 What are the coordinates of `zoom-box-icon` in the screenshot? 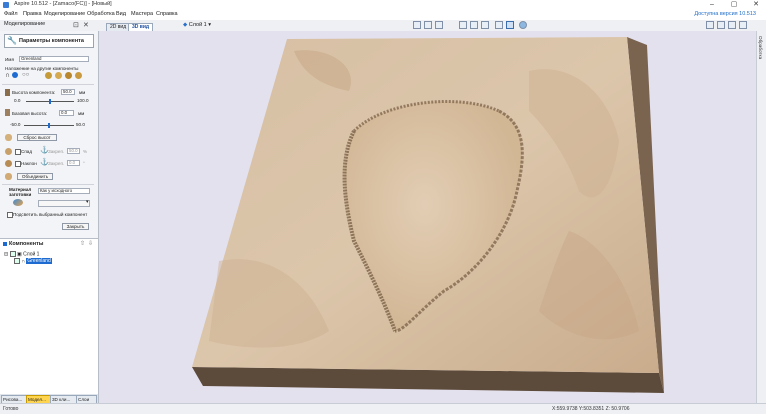 It's located at (485, 25).